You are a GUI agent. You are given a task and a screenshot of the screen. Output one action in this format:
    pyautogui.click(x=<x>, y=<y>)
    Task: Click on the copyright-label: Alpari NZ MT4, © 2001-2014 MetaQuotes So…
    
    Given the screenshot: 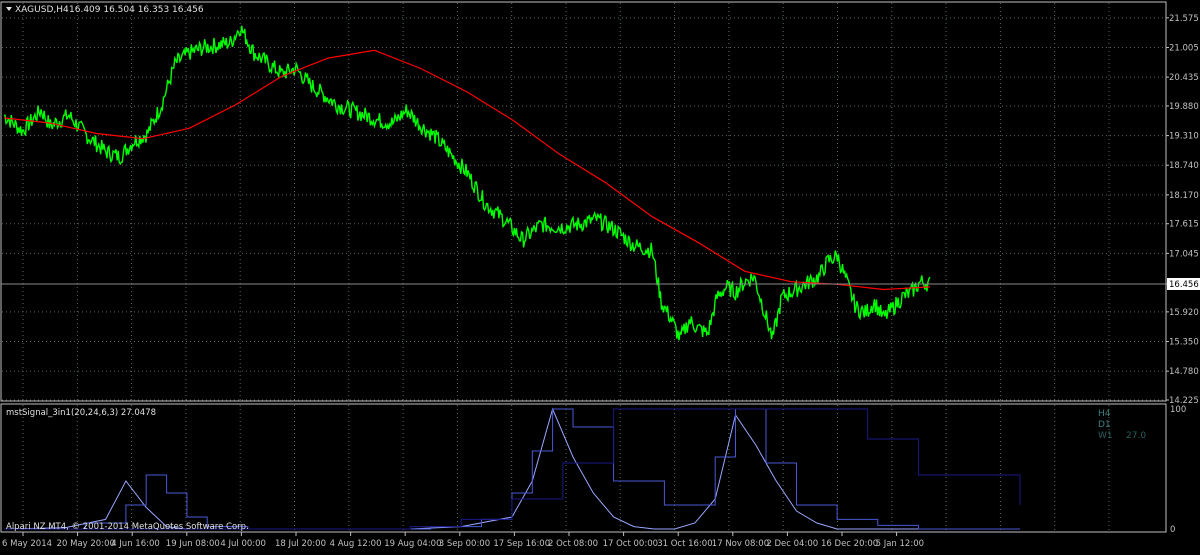 What is the action you would take?
    pyautogui.click(x=127, y=527)
    